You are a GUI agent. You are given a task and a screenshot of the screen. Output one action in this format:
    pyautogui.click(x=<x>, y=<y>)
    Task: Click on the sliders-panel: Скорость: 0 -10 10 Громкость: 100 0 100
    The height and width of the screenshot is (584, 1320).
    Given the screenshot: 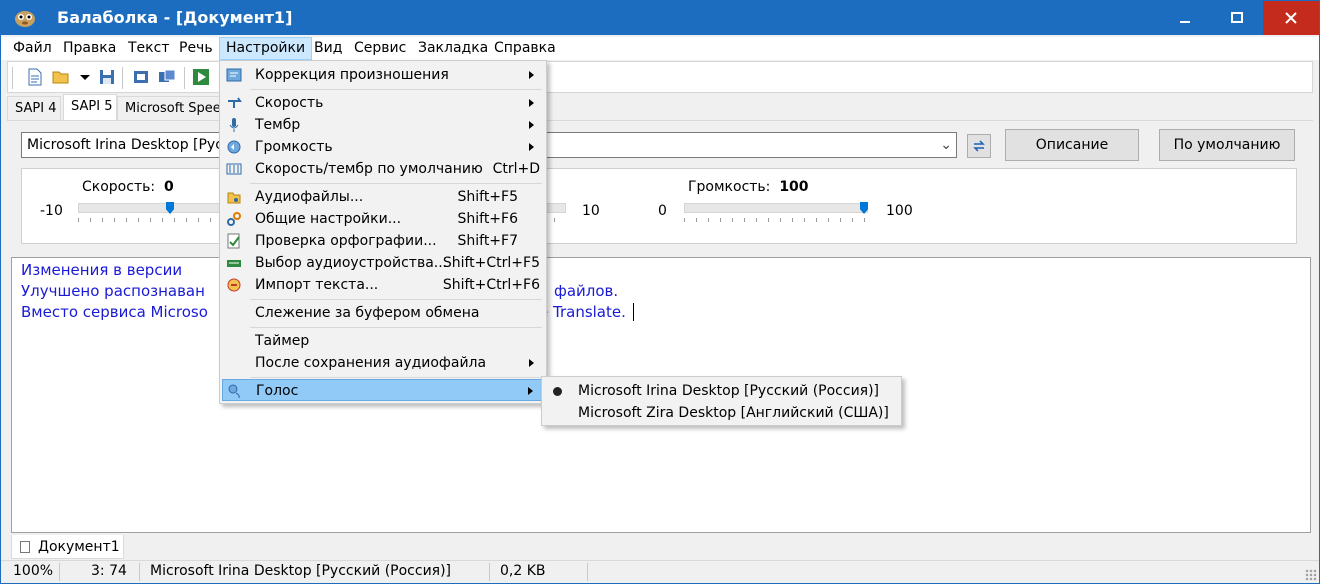 What is the action you would take?
    pyautogui.click(x=659, y=206)
    